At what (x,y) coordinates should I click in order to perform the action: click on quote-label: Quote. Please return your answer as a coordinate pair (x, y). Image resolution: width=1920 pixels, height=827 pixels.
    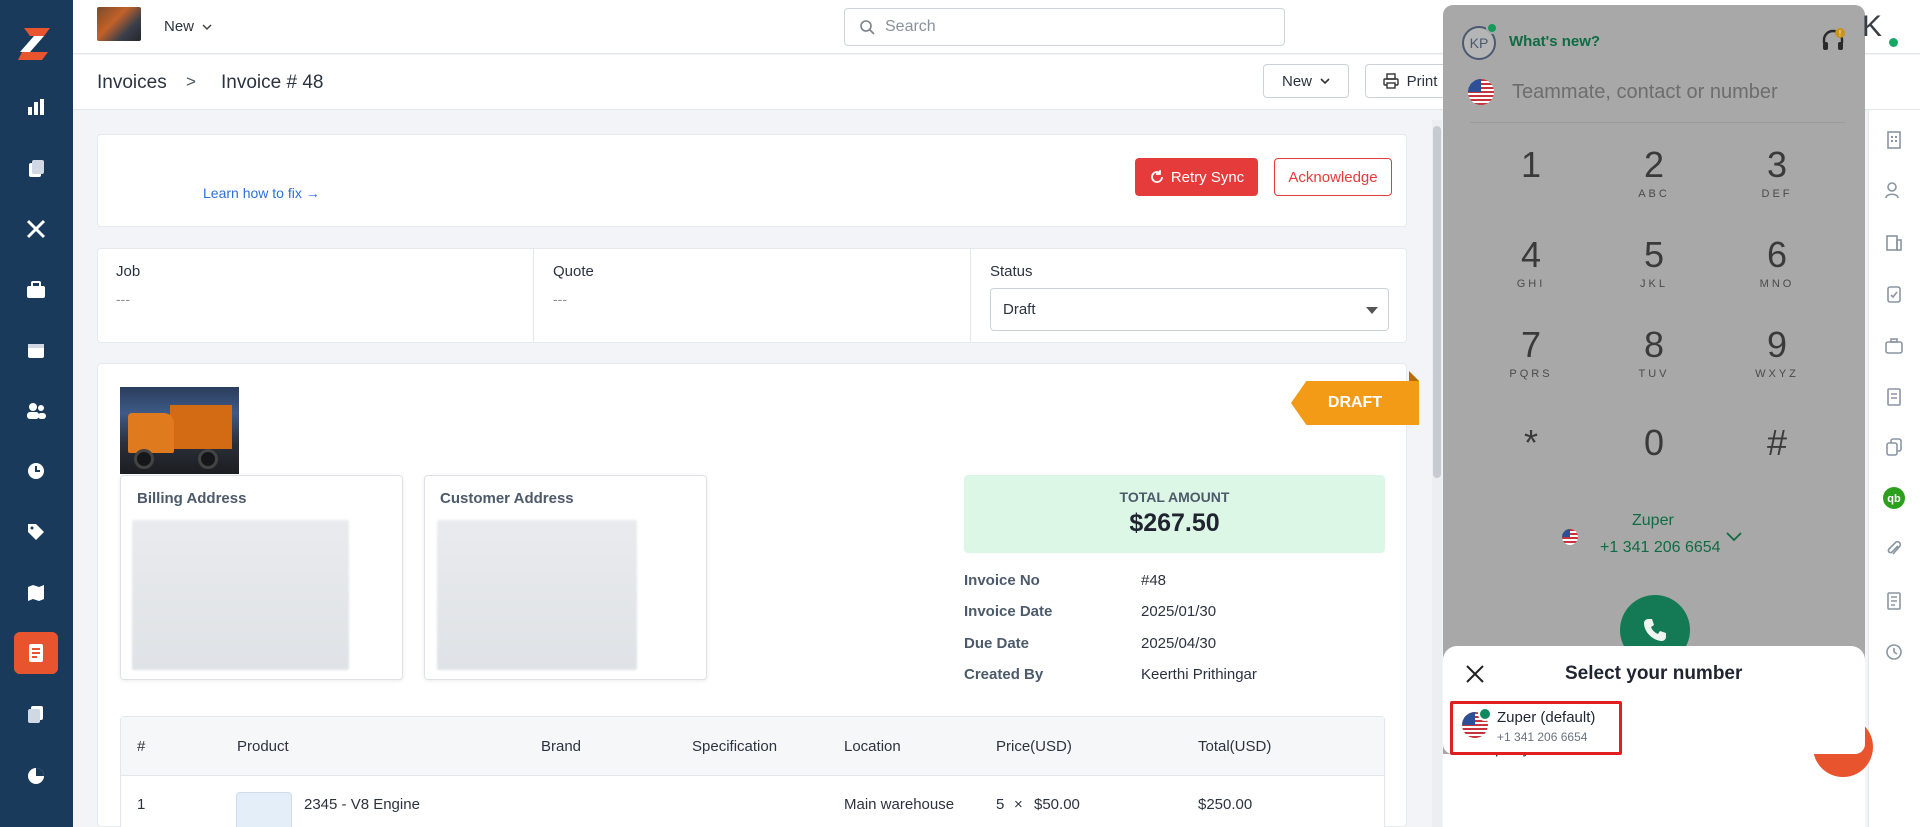
    Looking at the image, I should click on (573, 271).